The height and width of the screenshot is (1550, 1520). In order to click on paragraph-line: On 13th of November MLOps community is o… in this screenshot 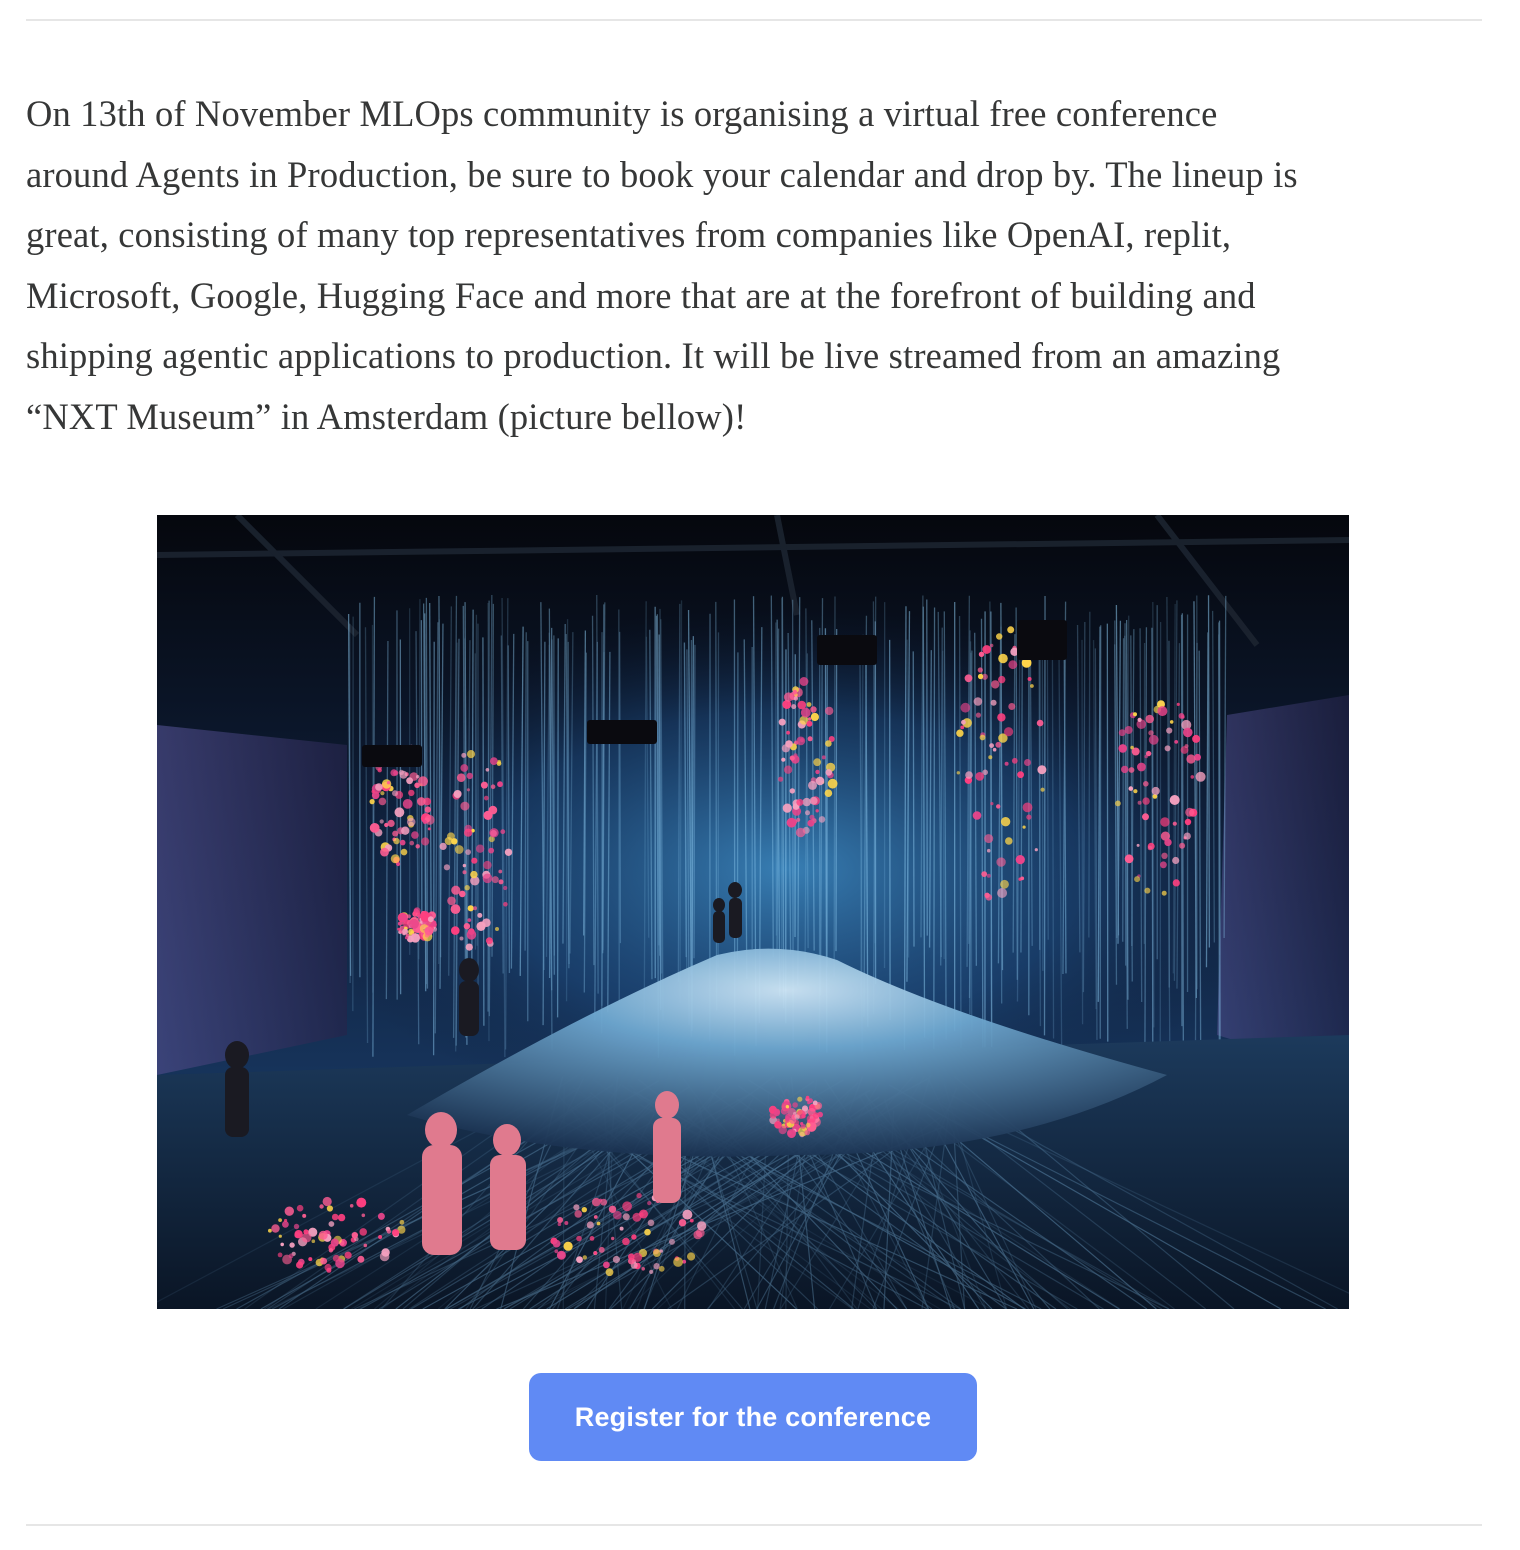, I will do `click(622, 113)`.